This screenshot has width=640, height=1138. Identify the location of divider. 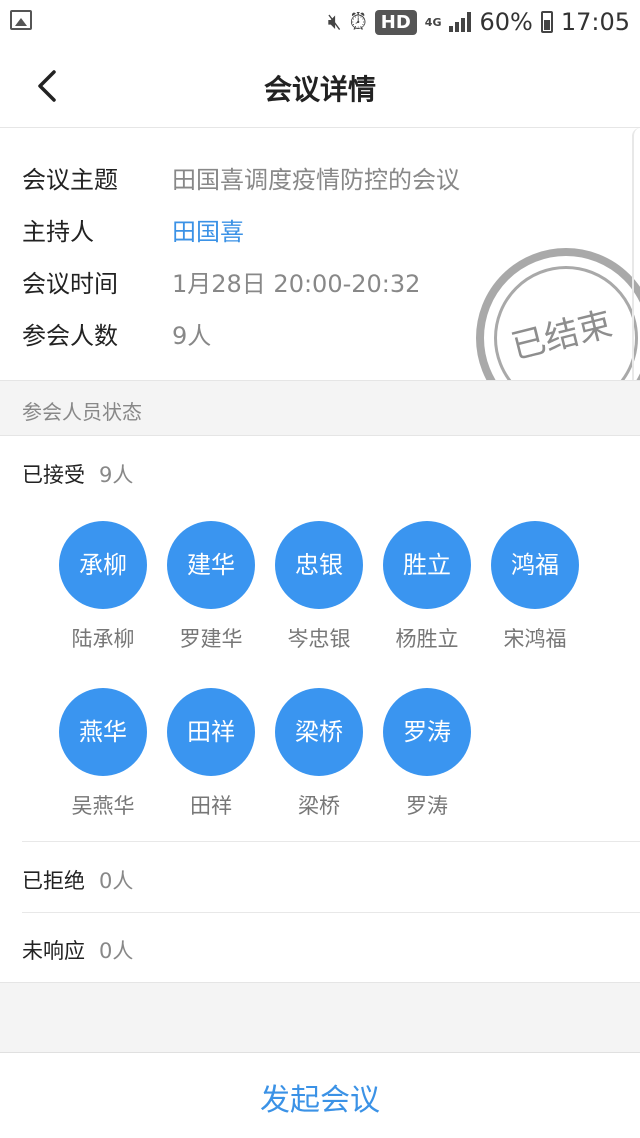
(331, 912).